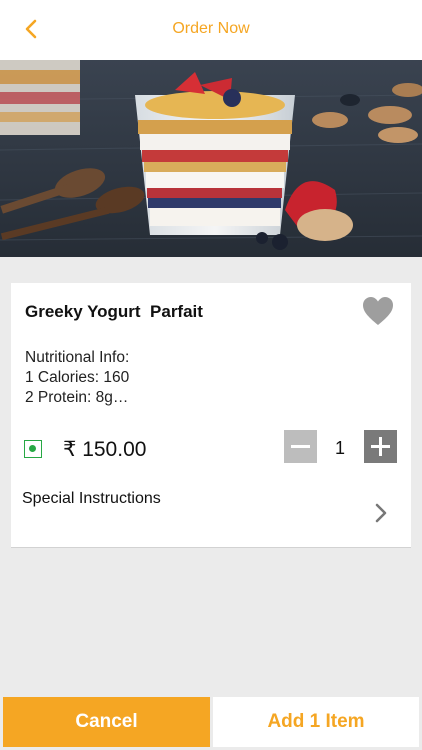  I want to click on increase-quantity-button, so click(380, 446).